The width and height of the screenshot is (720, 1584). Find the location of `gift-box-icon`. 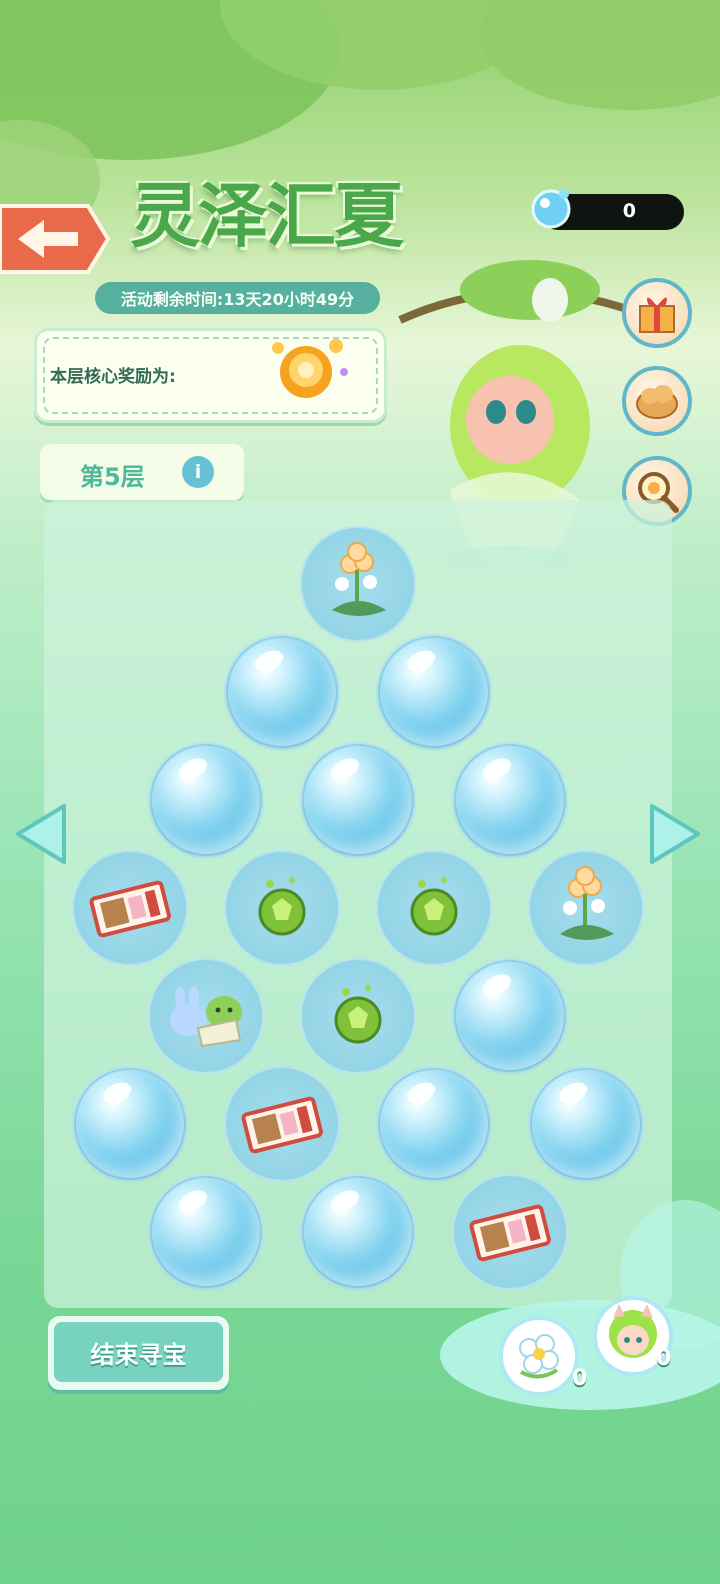

gift-box-icon is located at coordinates (657, 315).